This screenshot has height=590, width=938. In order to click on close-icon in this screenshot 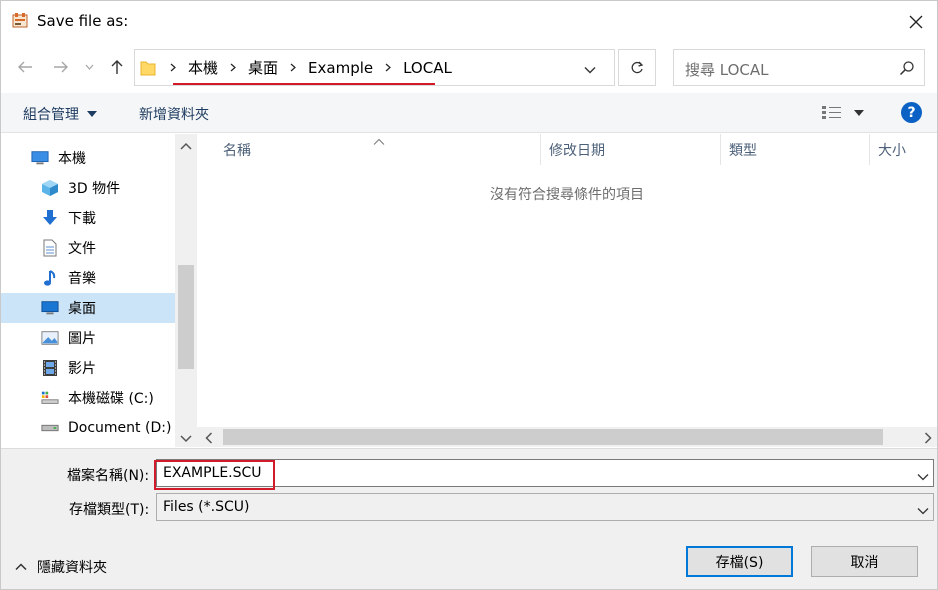, I will do `click(916, 22)`.